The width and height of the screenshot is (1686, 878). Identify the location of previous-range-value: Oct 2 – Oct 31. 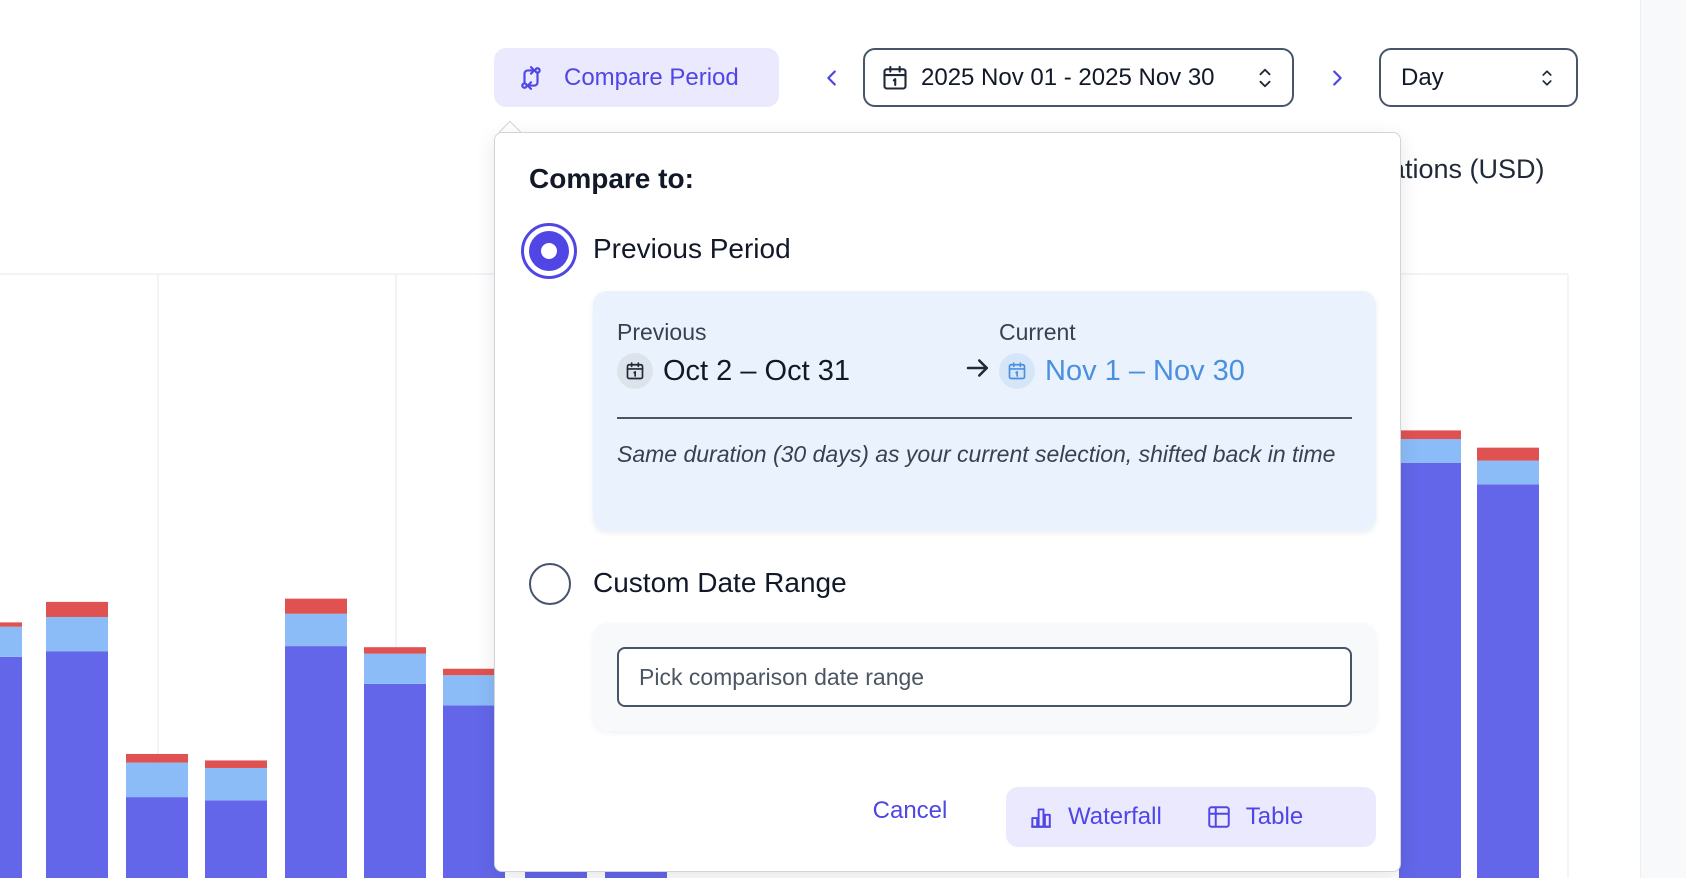
(756, 370).